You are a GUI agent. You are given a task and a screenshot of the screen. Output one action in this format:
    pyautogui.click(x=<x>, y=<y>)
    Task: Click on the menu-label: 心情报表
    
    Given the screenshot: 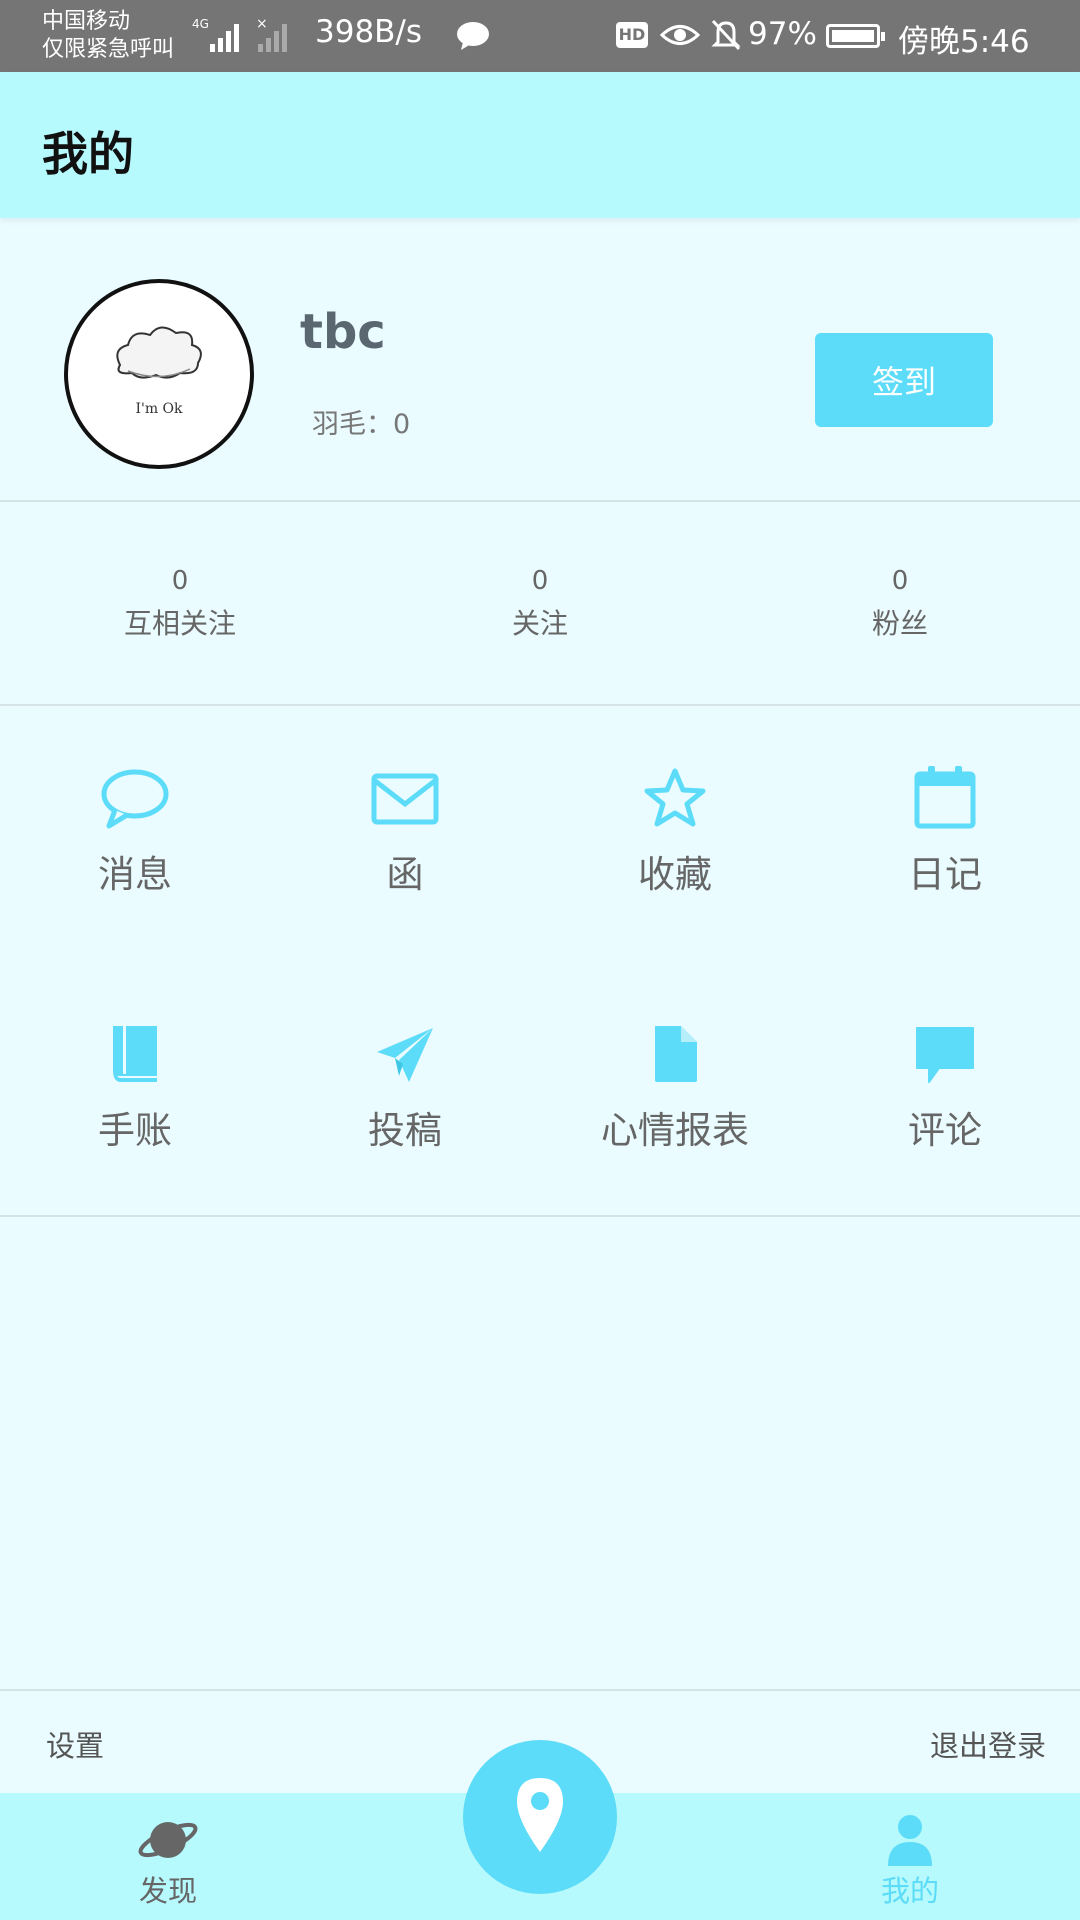 What is the action you would take?
    pyautogui.click(x=675, y=1130)
    